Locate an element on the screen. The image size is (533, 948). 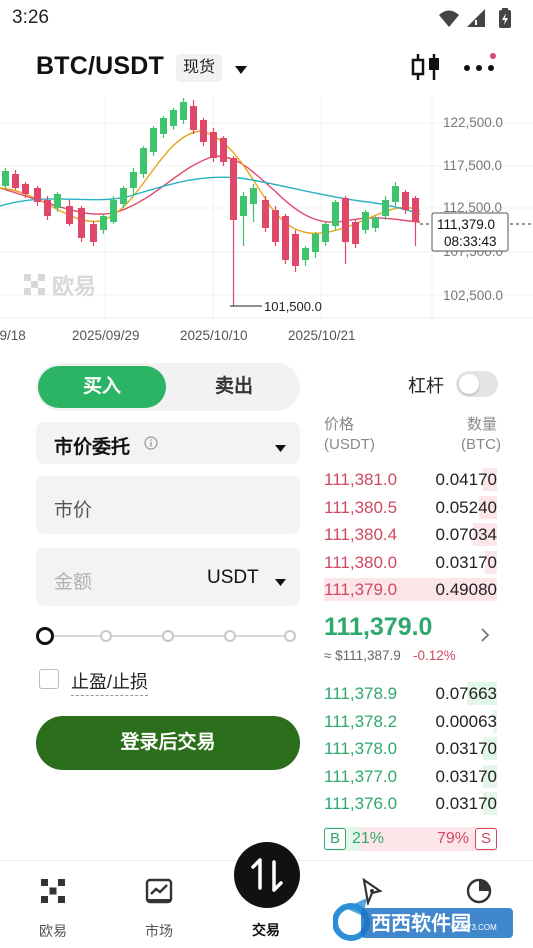
chart-watermark-text: 欧易 is located at coordinates (74, 287).